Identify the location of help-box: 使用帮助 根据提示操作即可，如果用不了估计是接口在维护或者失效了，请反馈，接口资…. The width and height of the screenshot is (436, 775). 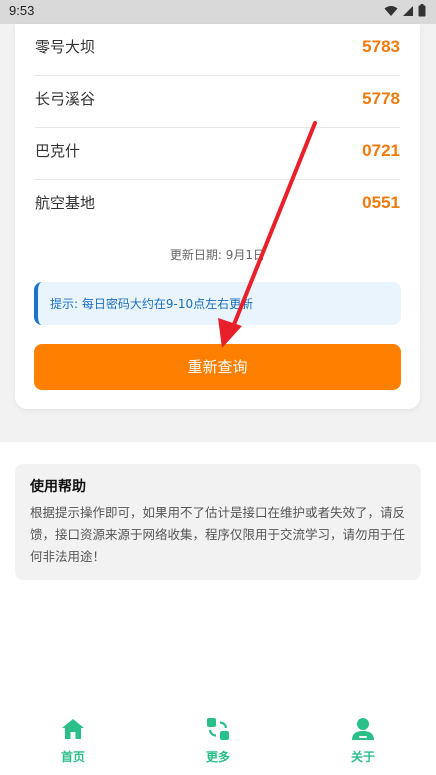
(218, 522).